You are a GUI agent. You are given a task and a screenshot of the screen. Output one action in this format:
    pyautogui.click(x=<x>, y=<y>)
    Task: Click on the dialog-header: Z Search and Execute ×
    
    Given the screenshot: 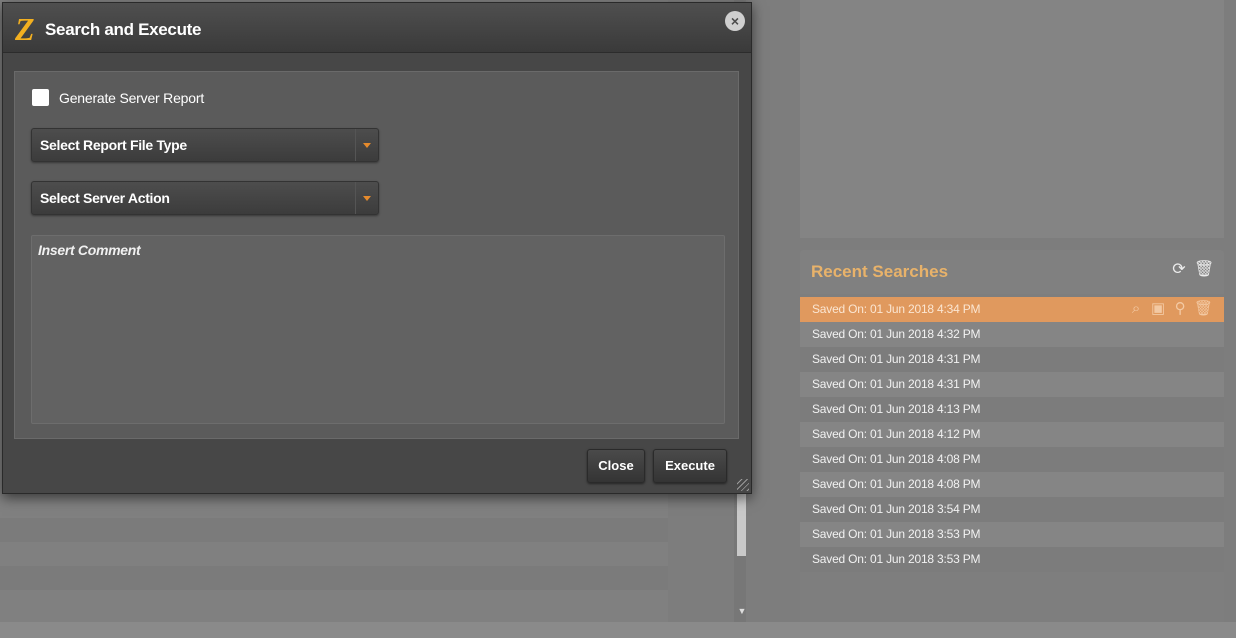 What is the action you would take?
    pyautogui.click(x=377, y=28)
    